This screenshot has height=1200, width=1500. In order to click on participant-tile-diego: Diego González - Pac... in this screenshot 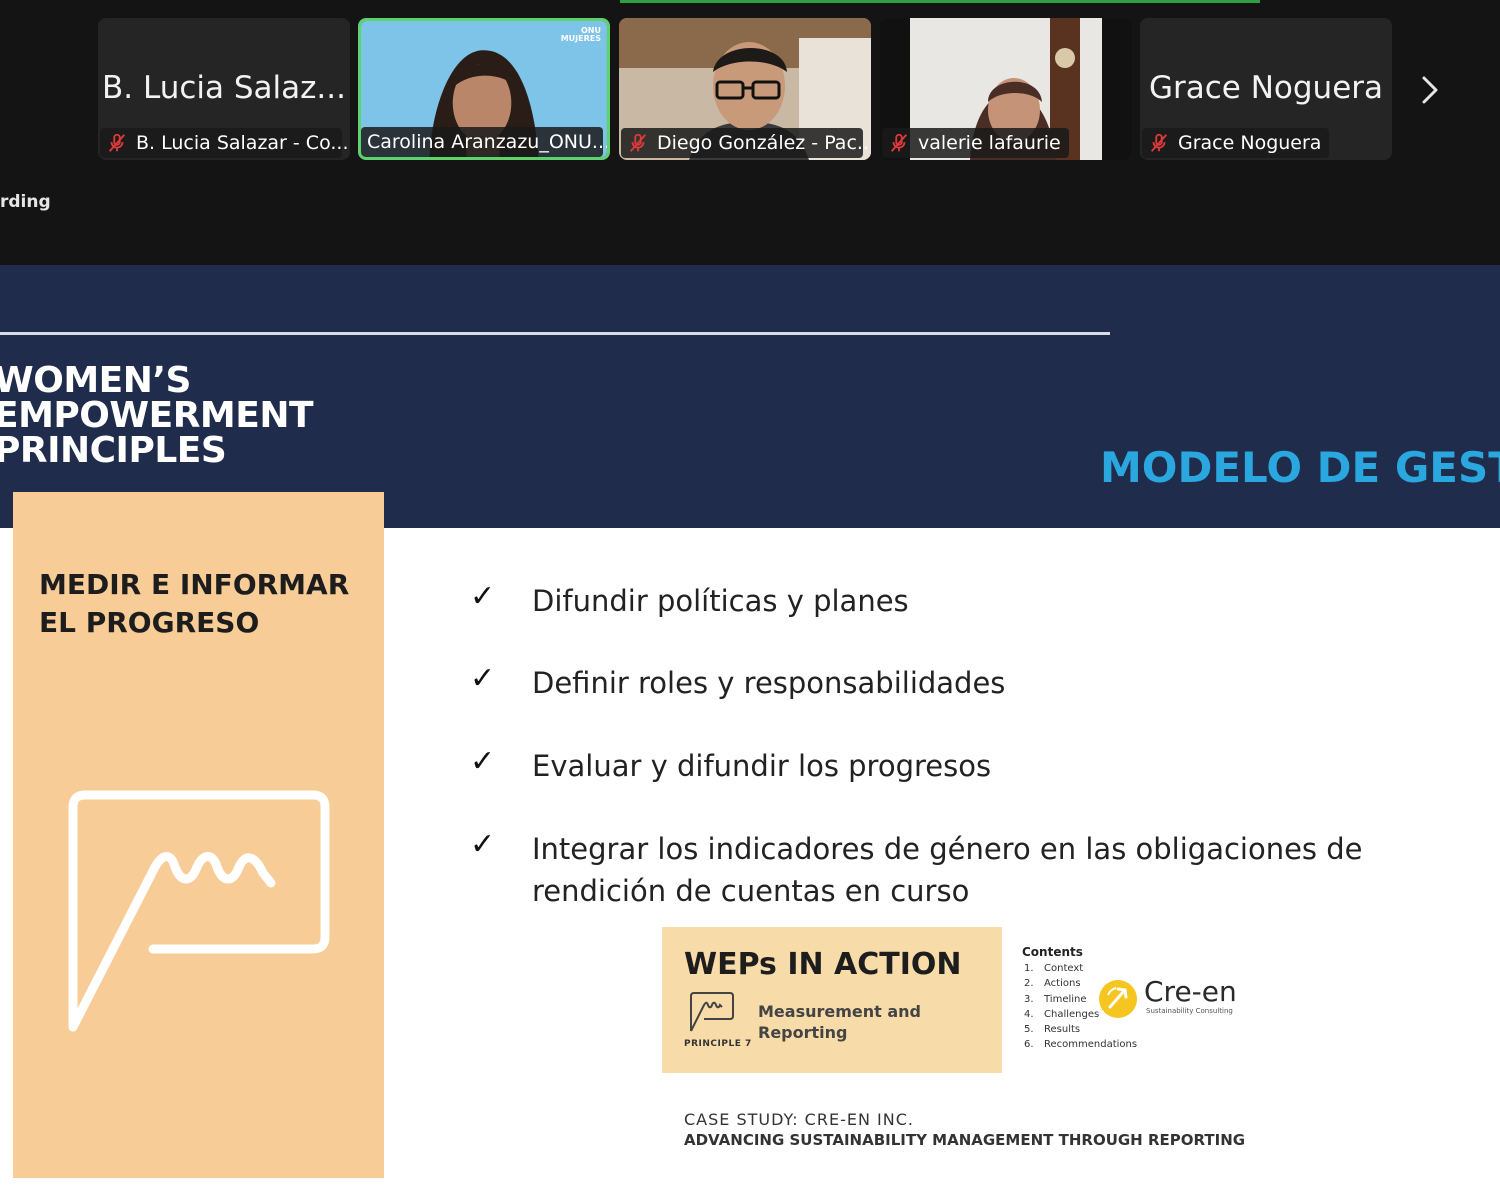, I will do `click(745, 89)`.